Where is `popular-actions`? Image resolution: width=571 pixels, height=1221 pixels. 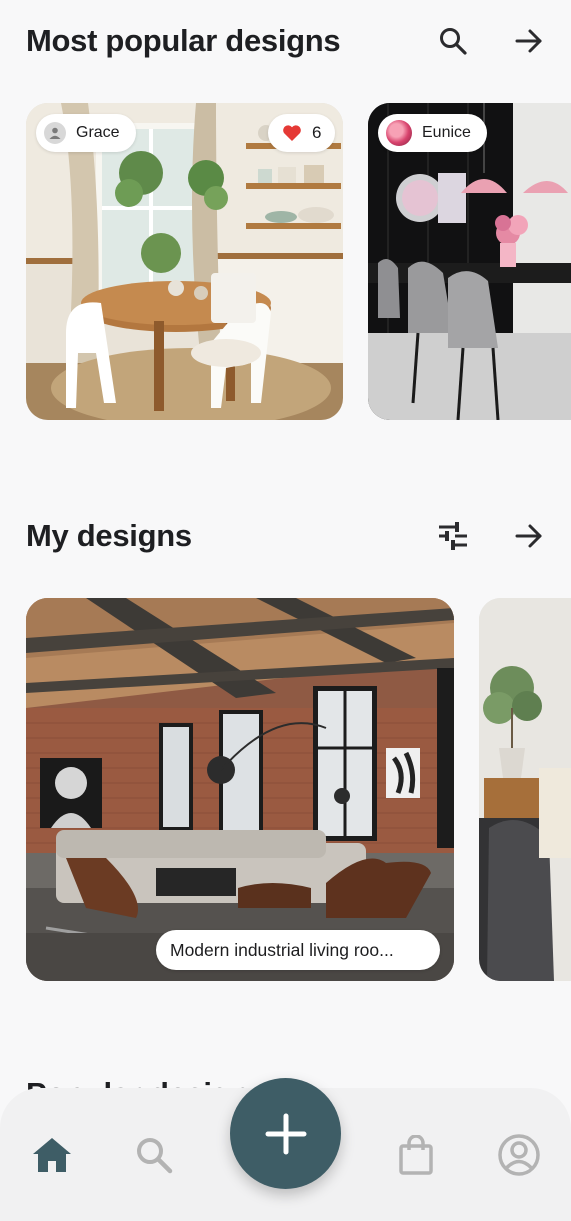 popular-actions is located at coordinates (491, 41).